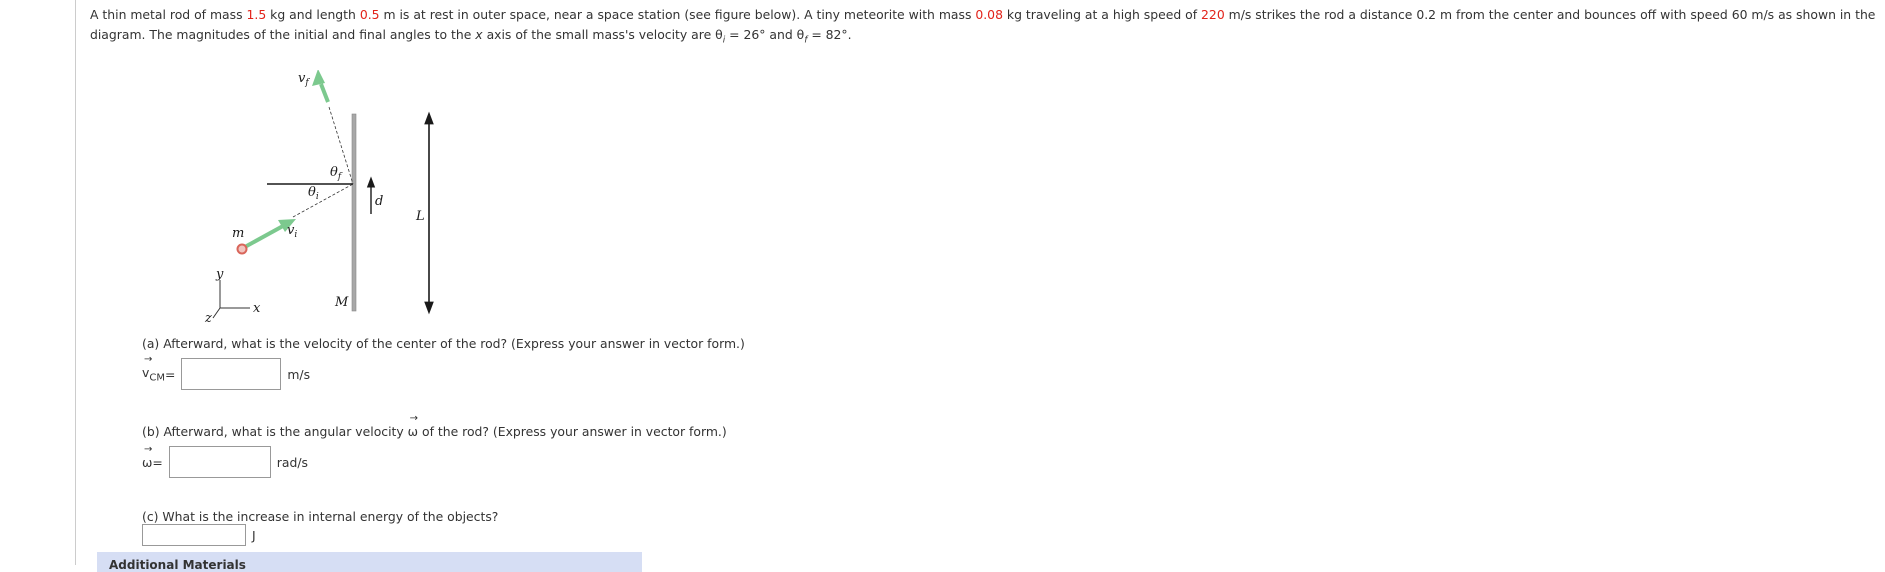  What do you see at coordinates (318, 78) in the screenshot?
I see `vf-arrowhead` at bounding box center [318, 78].